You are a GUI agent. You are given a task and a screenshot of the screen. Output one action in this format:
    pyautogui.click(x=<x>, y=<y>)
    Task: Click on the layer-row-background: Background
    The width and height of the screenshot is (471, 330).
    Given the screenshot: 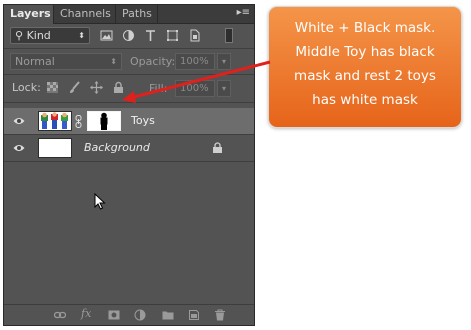 What is the action you would take?
    pyautogui.click(x=129, y=148)
    